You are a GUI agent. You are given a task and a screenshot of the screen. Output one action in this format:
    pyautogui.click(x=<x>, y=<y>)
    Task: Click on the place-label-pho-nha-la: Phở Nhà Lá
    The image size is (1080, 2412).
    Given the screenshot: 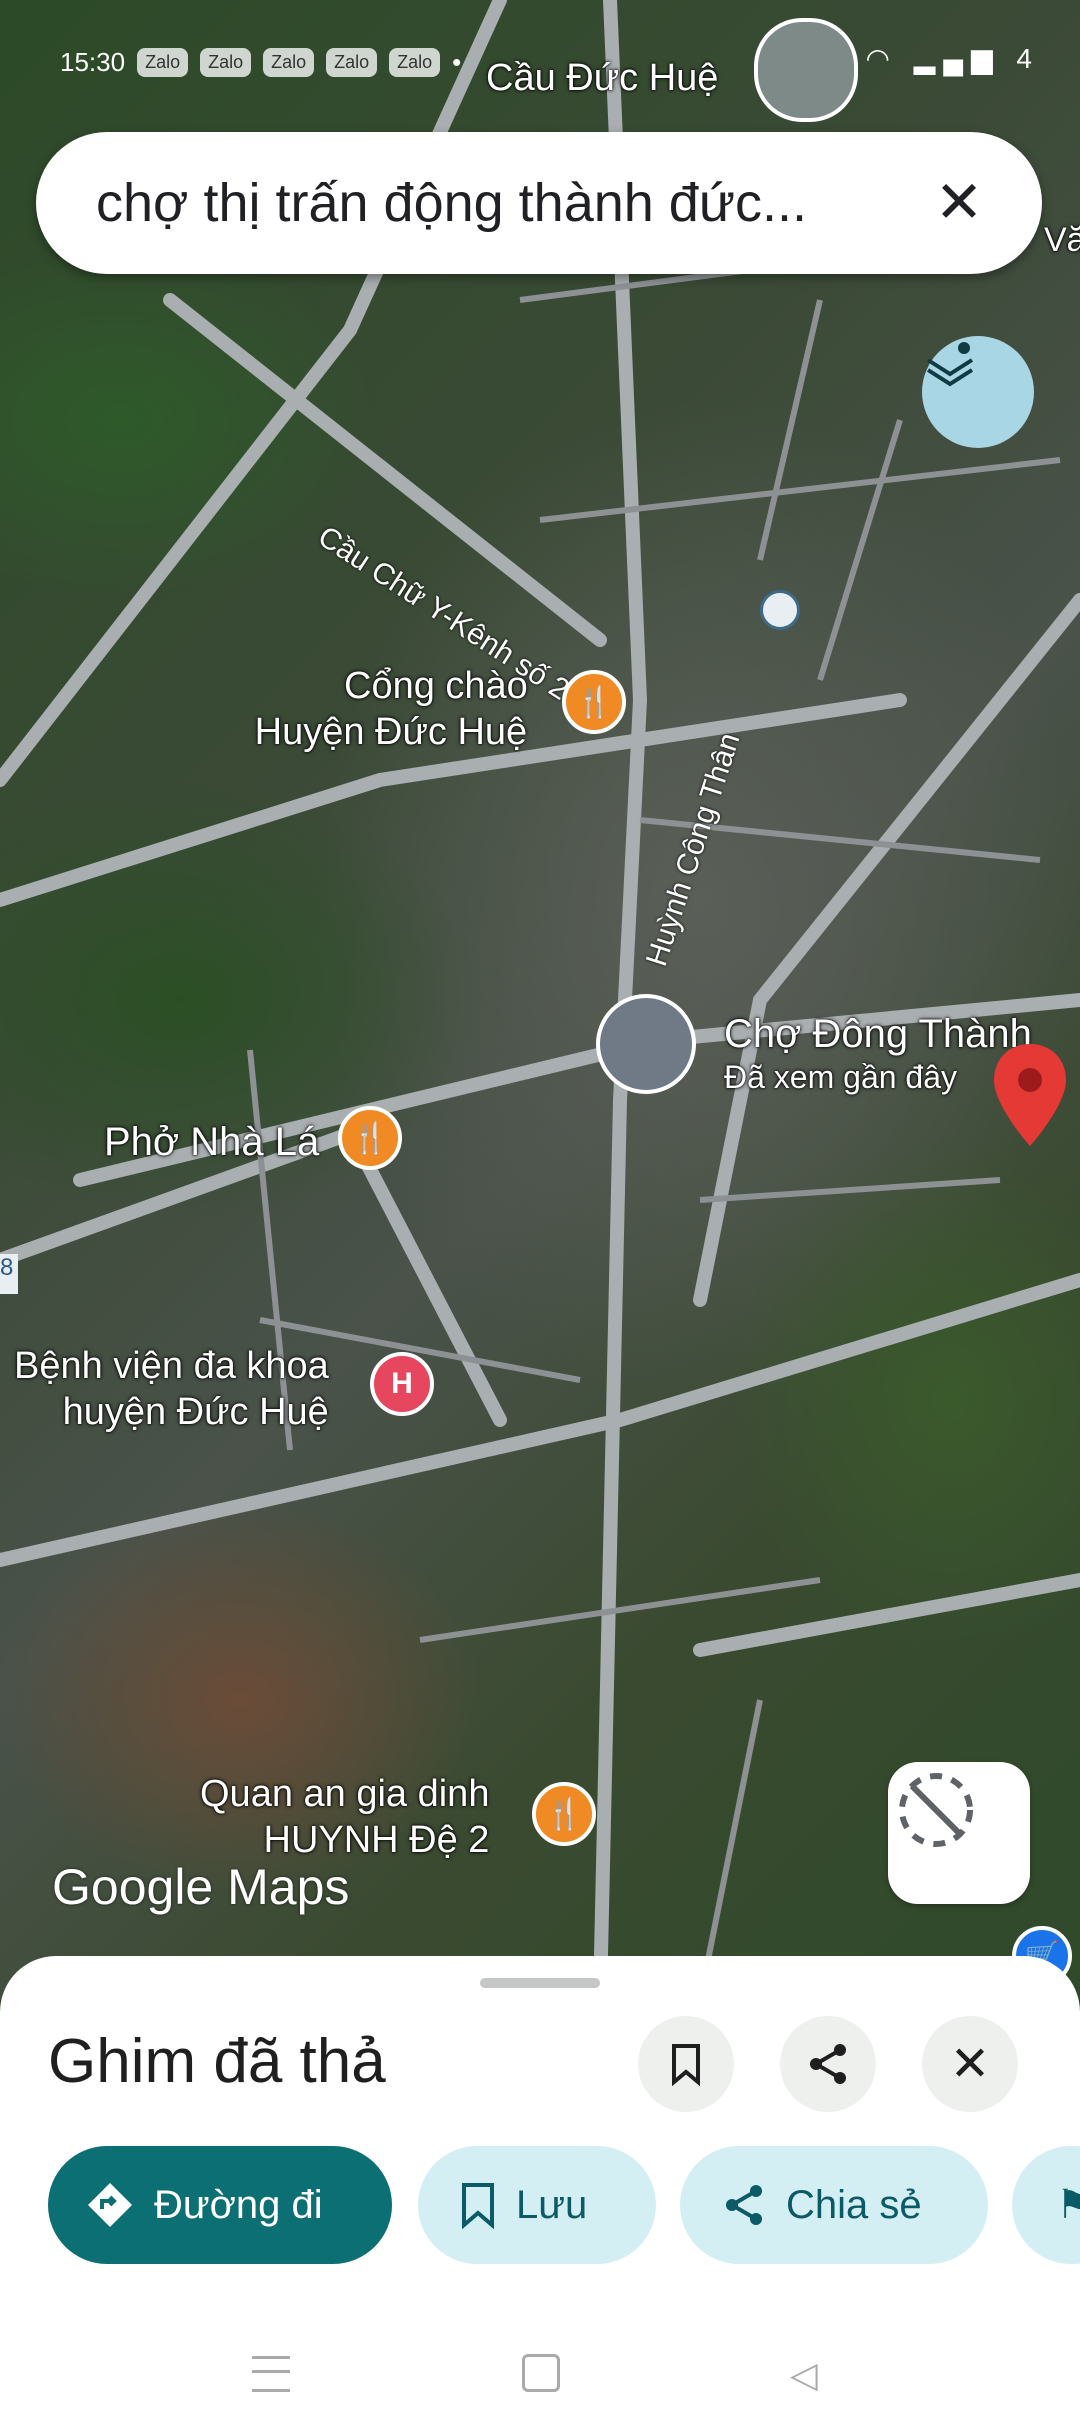 What is the action you would take?
    pyautogui.click(x=211, y=1142)
    